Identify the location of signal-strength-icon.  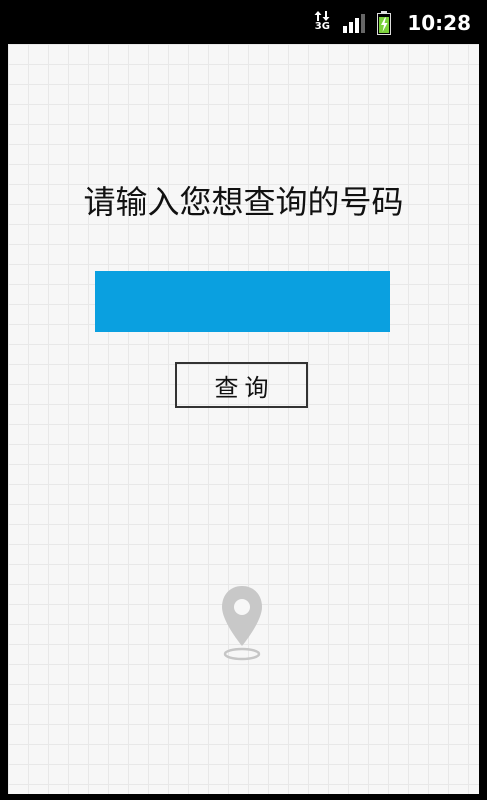
(354, 23).